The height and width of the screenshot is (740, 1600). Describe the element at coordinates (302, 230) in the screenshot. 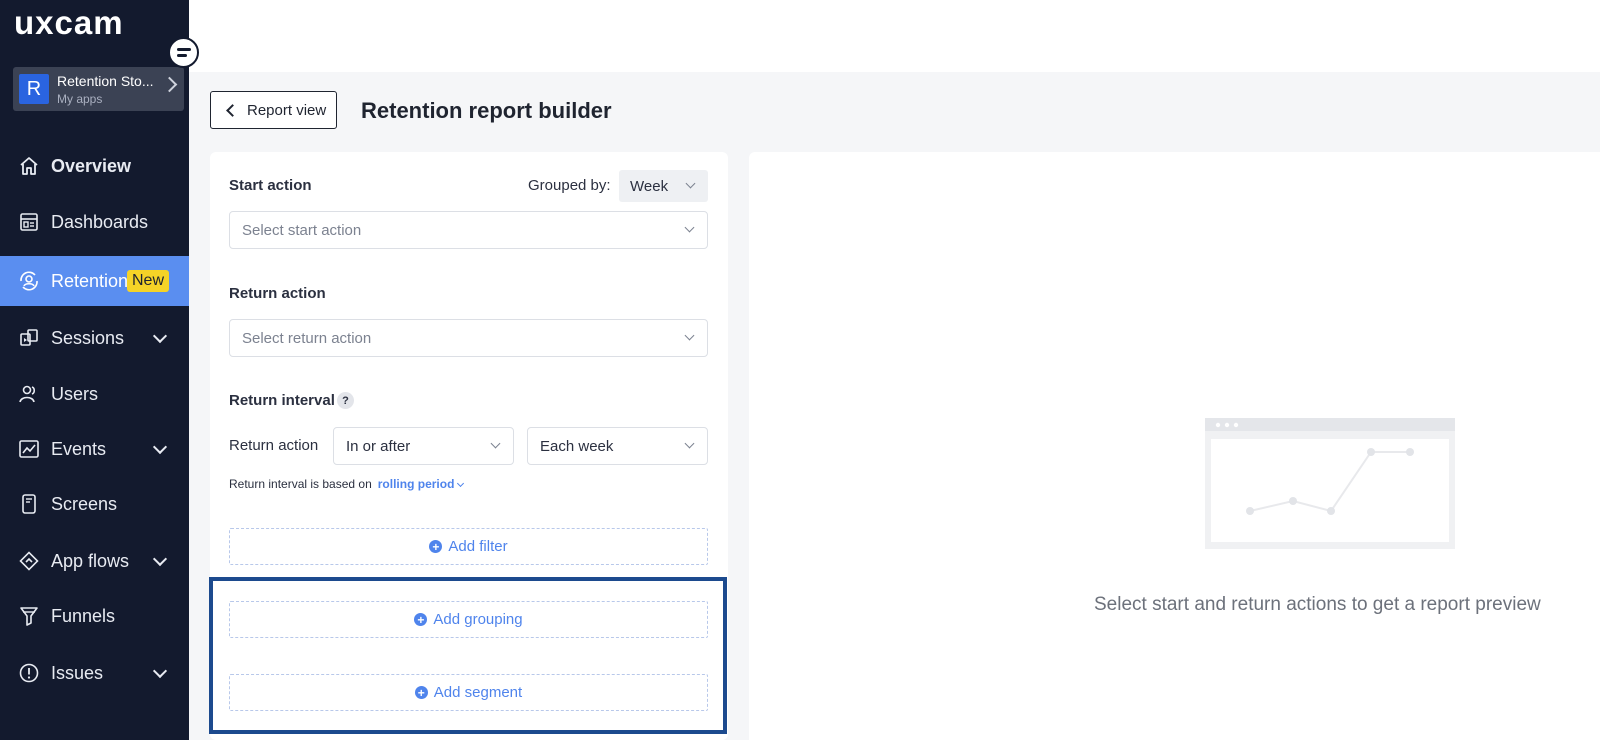

I see `start-action-placeholder: Select start action` at that location.